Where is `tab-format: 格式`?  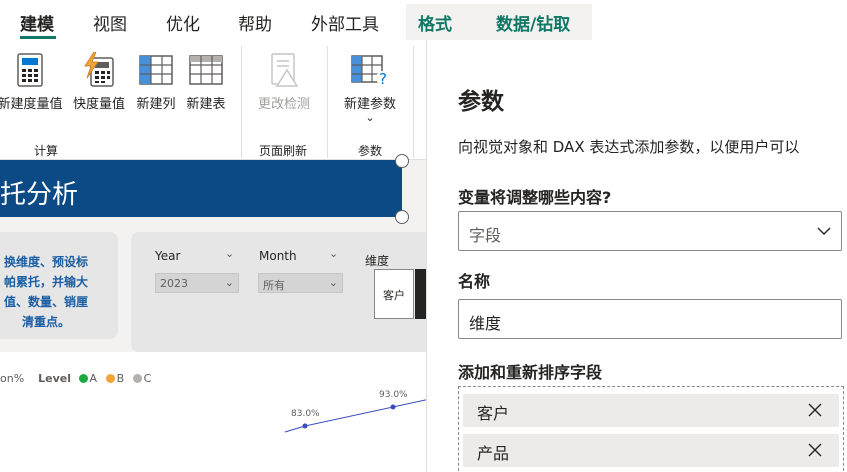 tab-format: 格式 is located at coordinates (435, 22).